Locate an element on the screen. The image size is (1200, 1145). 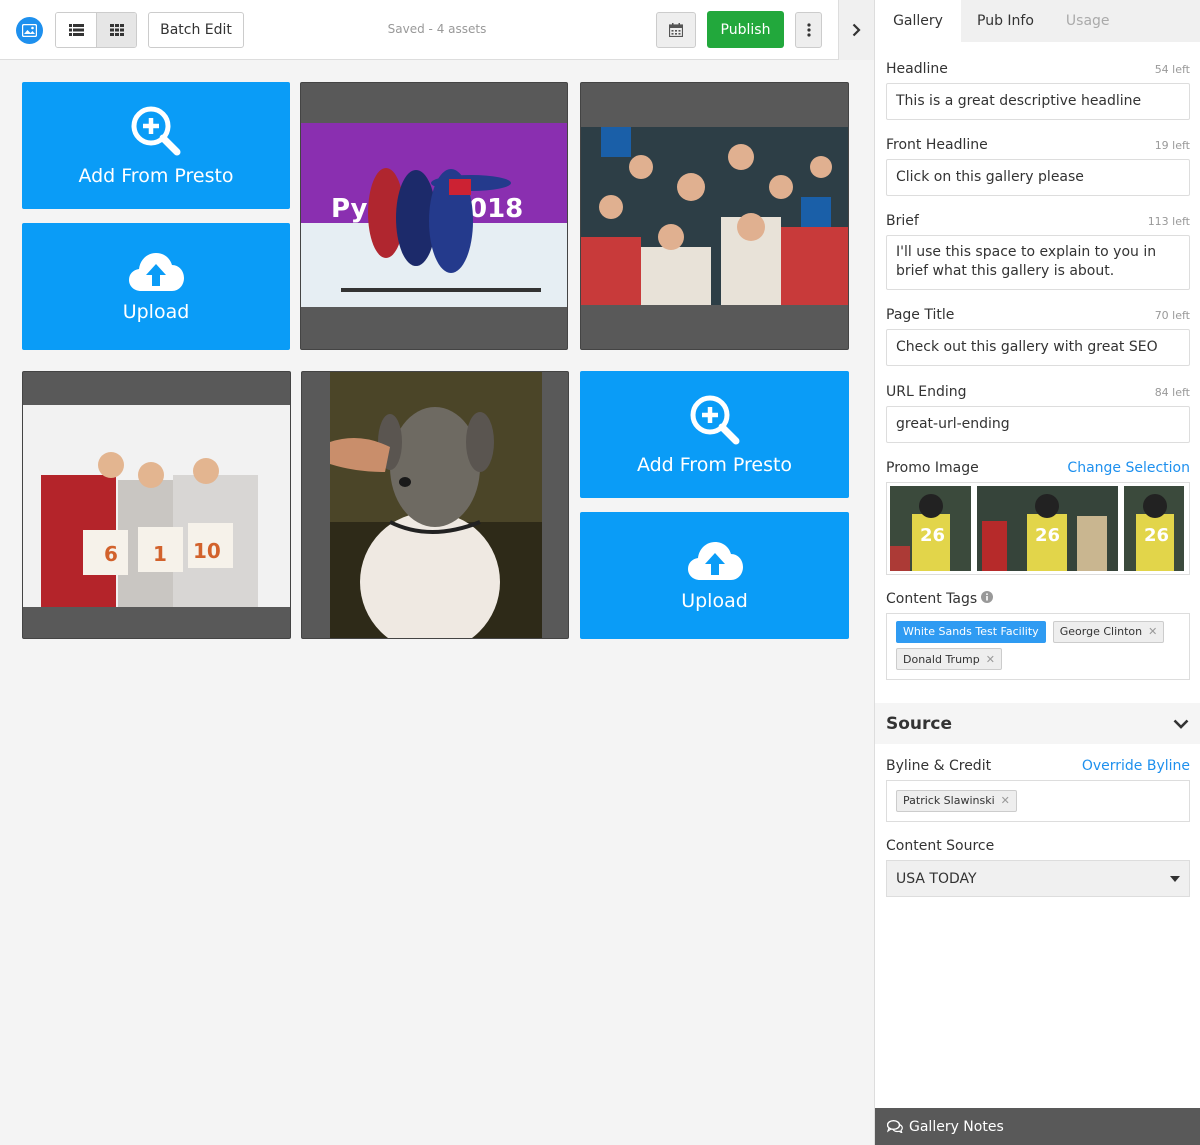
url-ending-counter: 84 left is located at coordinates (1172, 392).